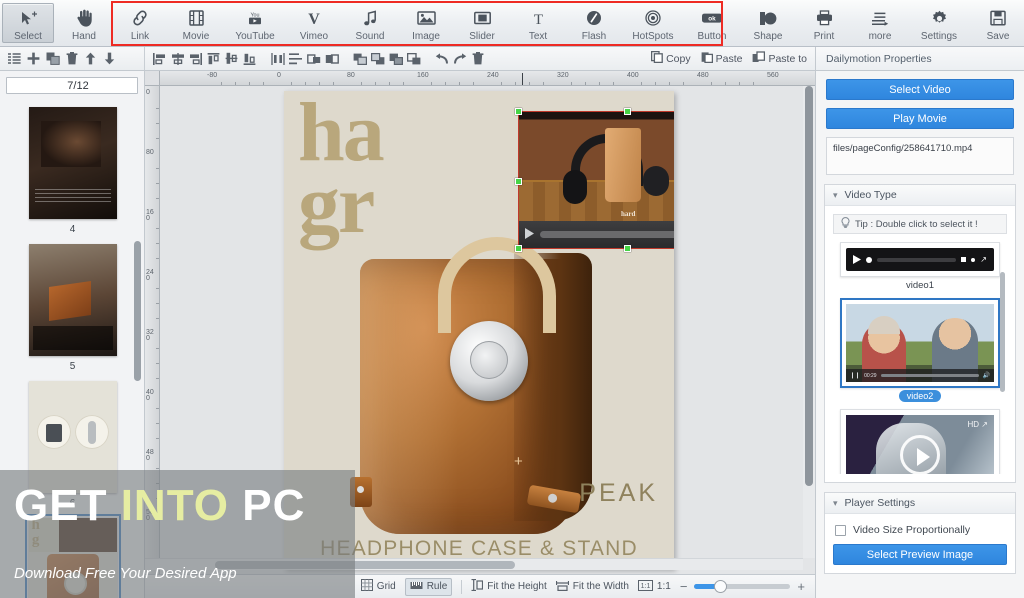  I want to click on align-center-h-icon, so click(177, 59).